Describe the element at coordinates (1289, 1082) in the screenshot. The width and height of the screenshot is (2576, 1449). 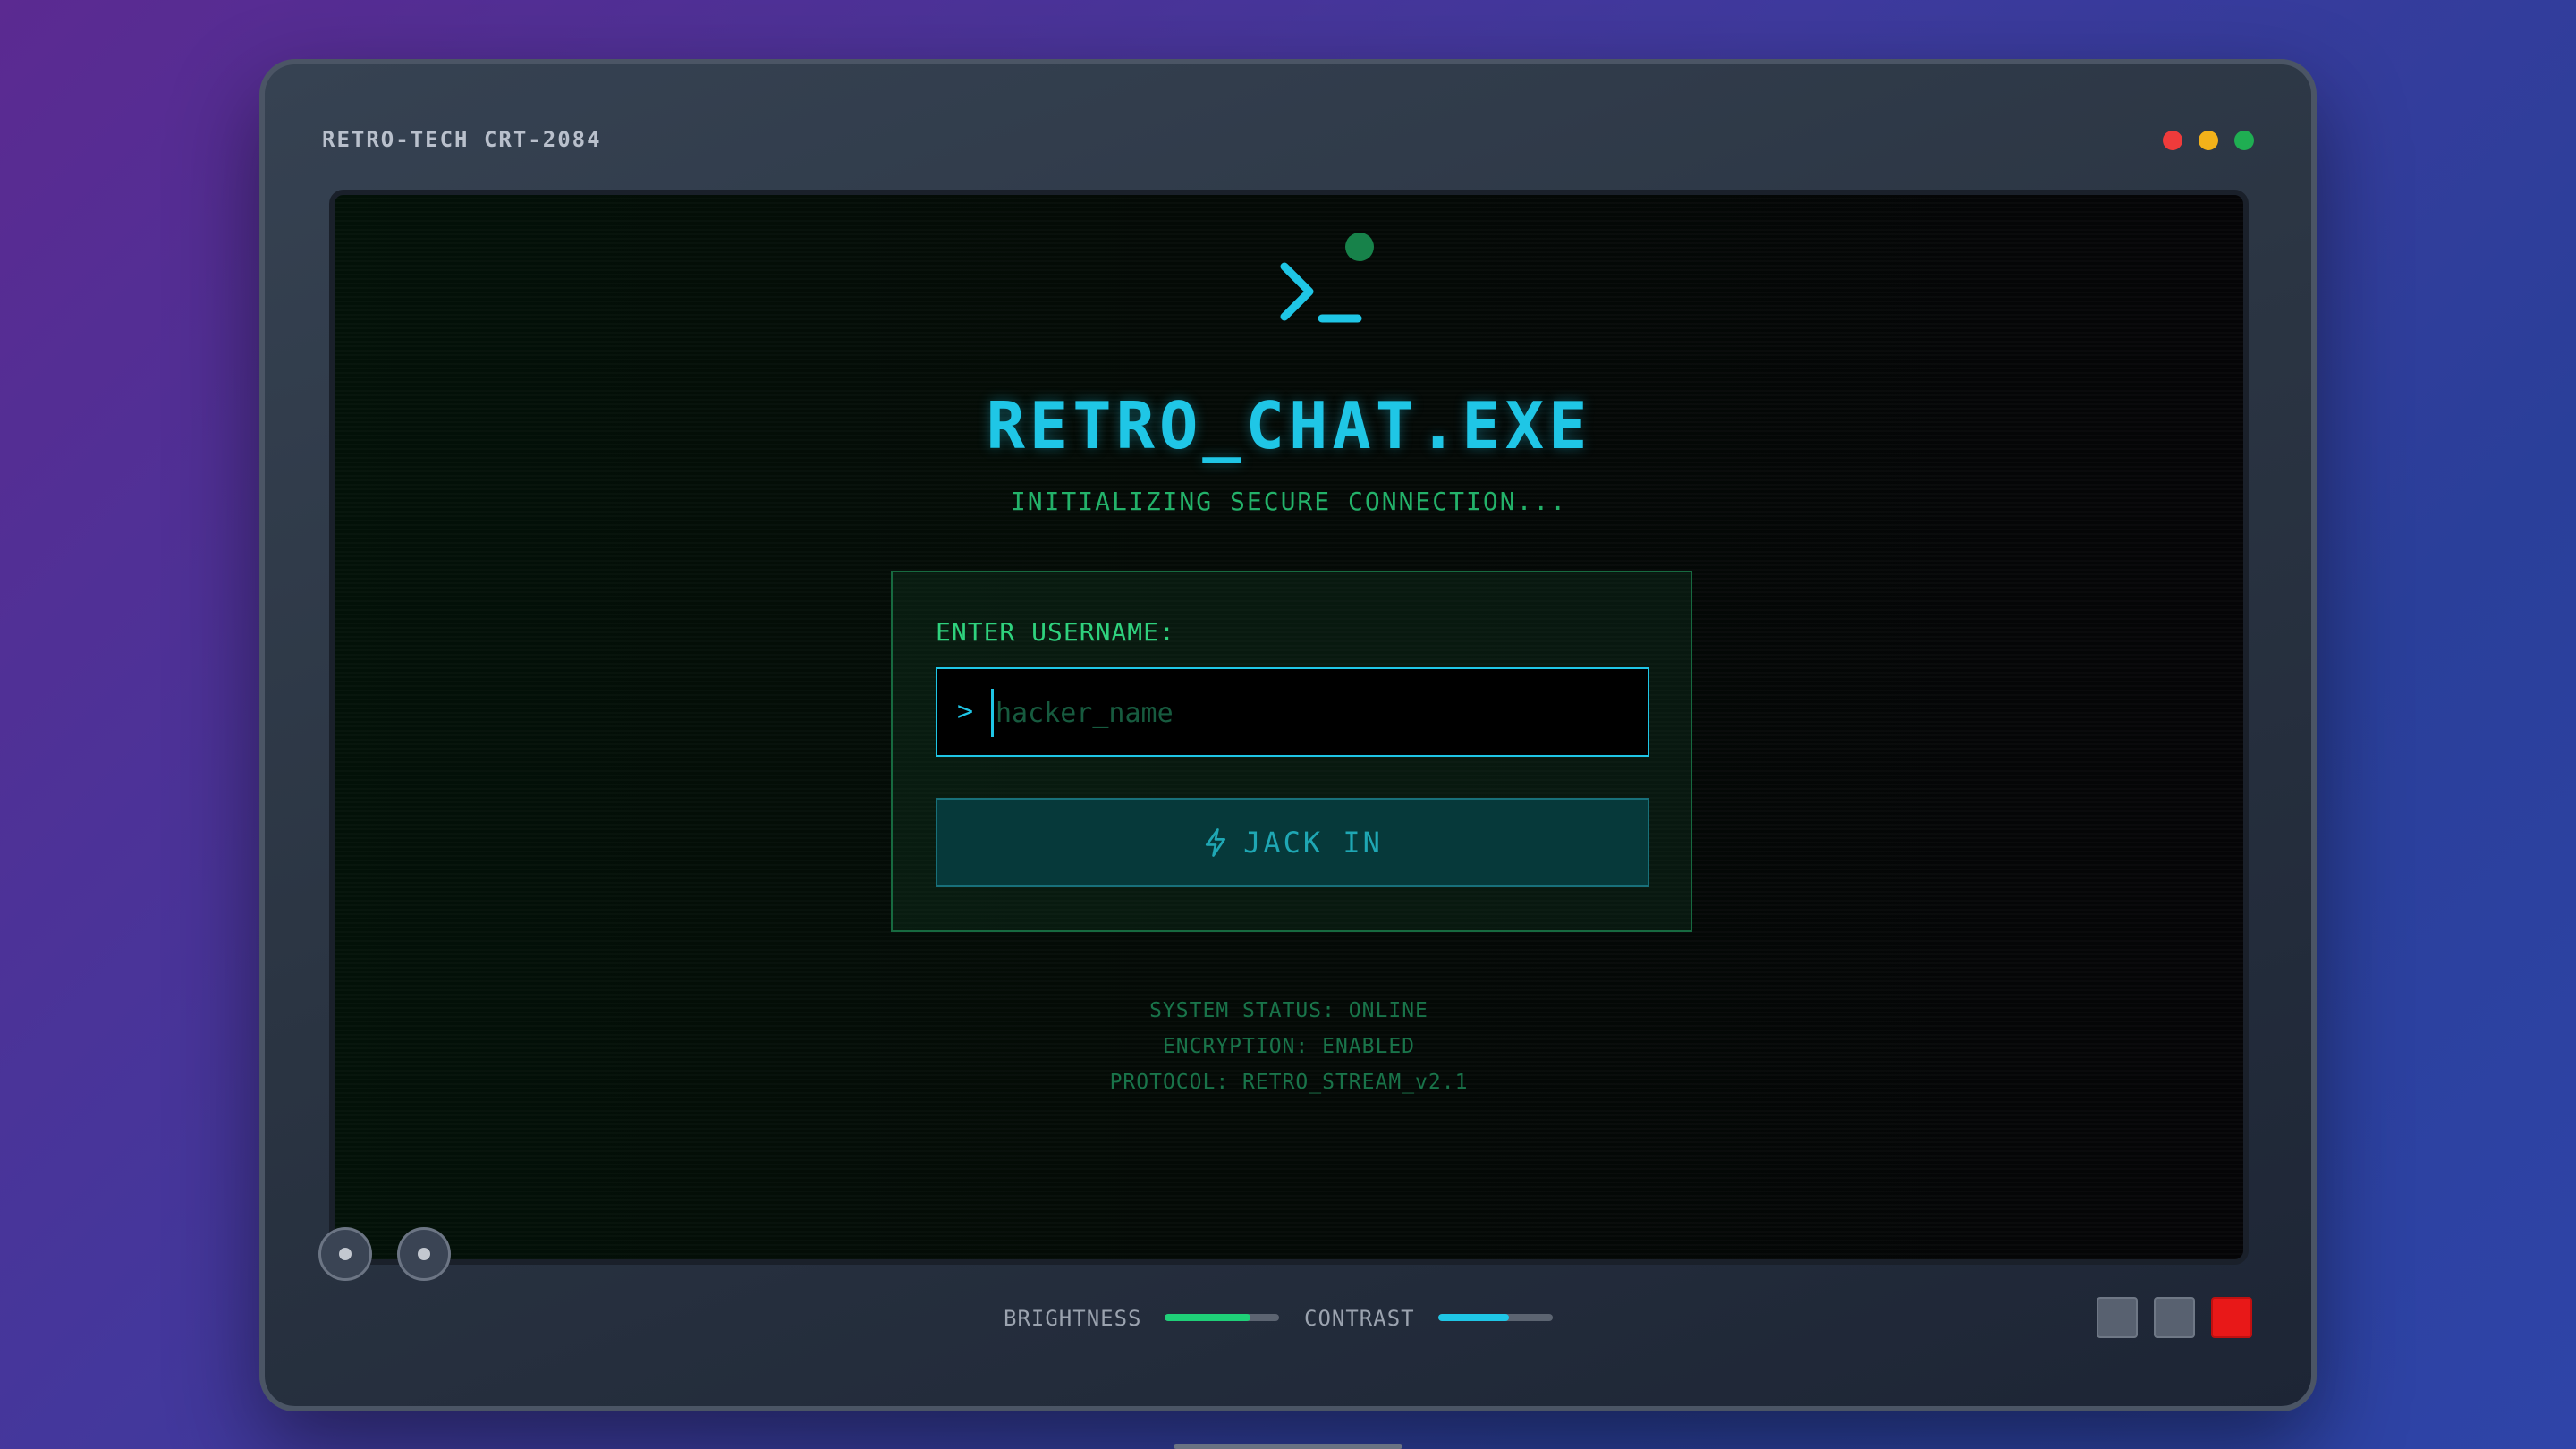
I see `status-line: PROTOCOL: RETRO_STREAM_v2.1` at that location.